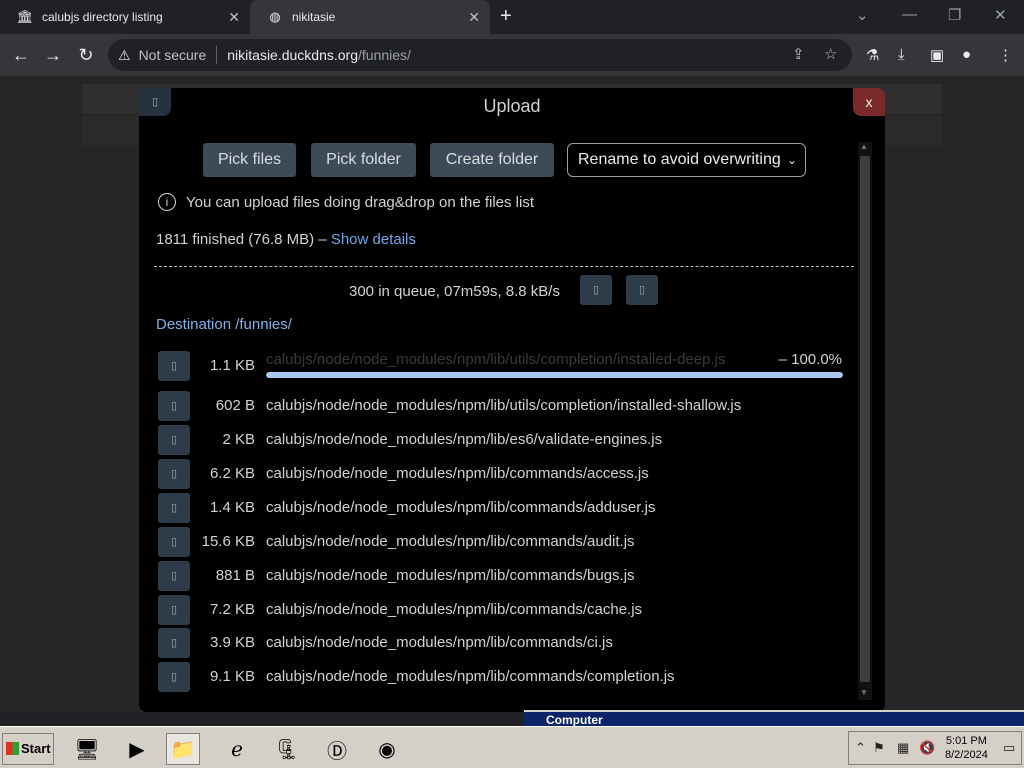 This screenshot has width=1024, height=768. What do you see at coordinates (25, 16) in the screenshot?
I see `bank-icon: 🏛︎` at bounding box center [25, 16].